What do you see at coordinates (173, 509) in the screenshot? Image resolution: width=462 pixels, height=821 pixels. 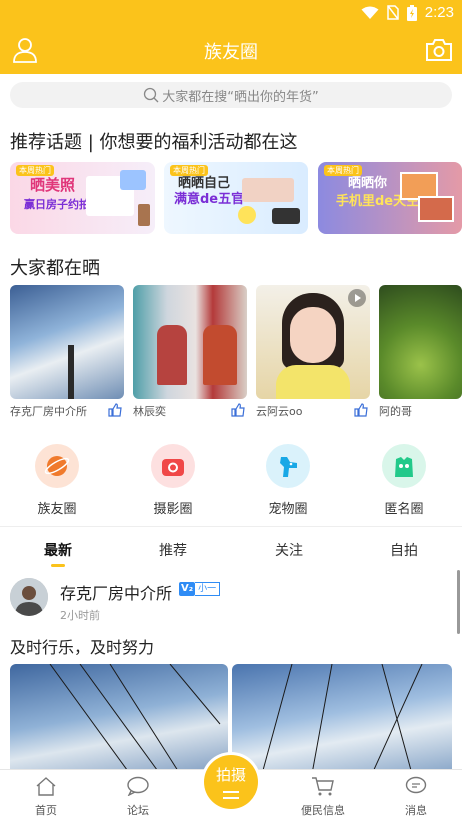 I see `circle-label: 摄影圈` at bounding box center [173, 509].